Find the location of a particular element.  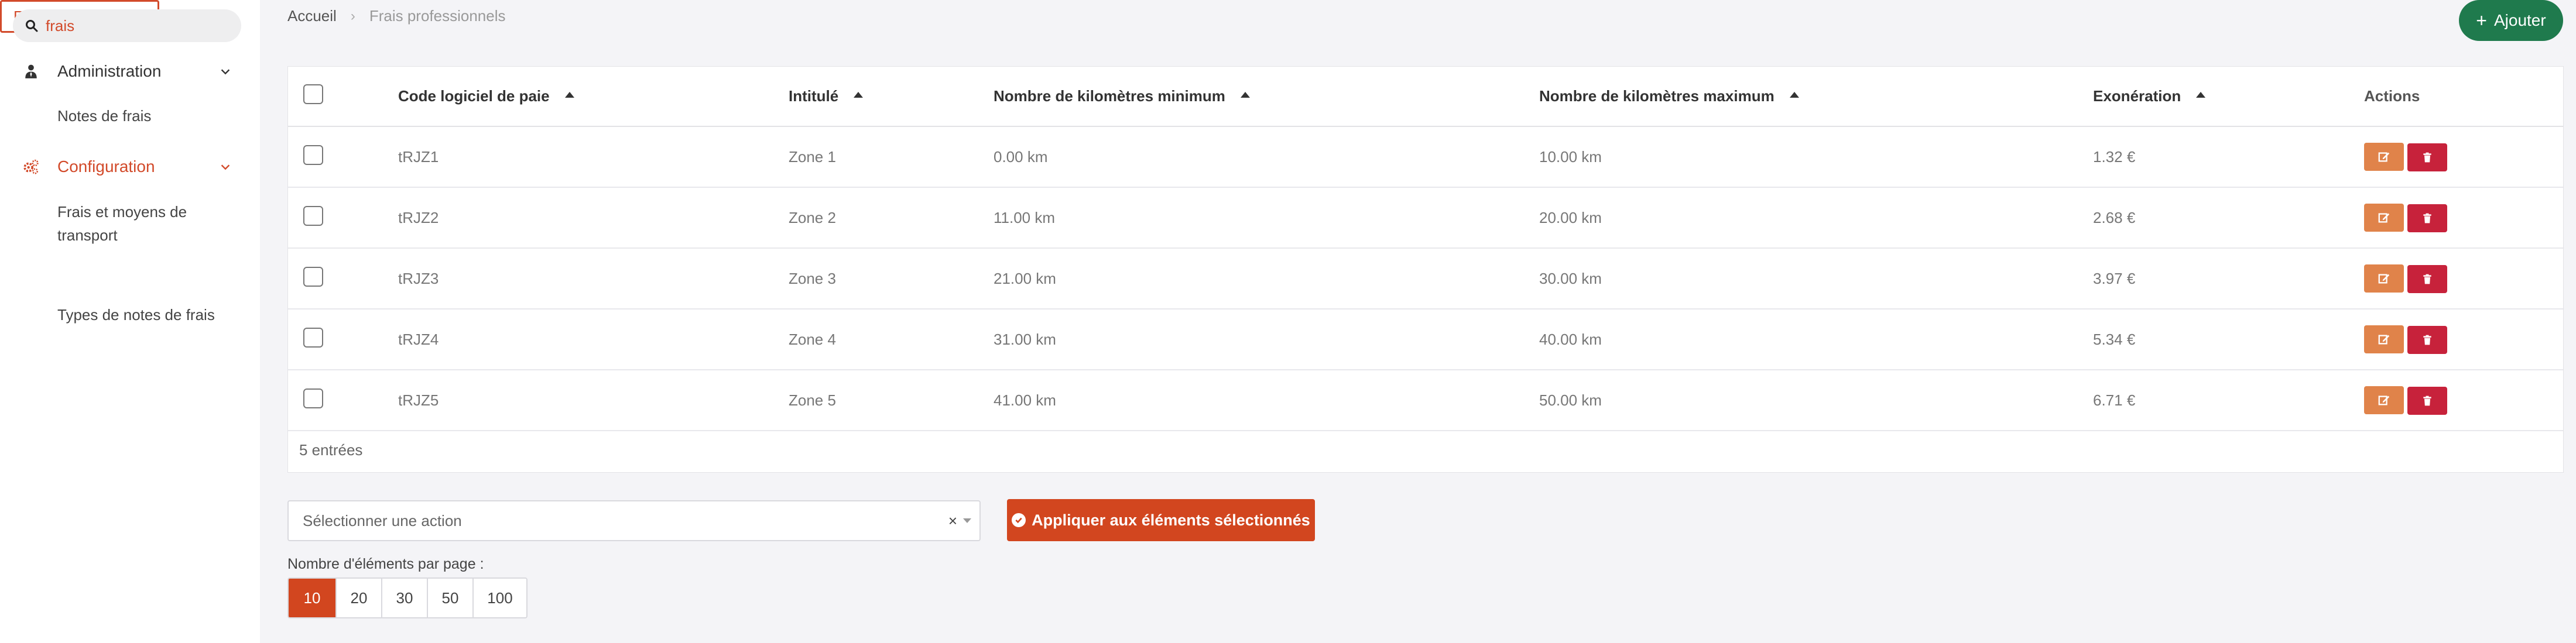

cell-km-max: 40.00 km is located at coordinates (1816, 339).